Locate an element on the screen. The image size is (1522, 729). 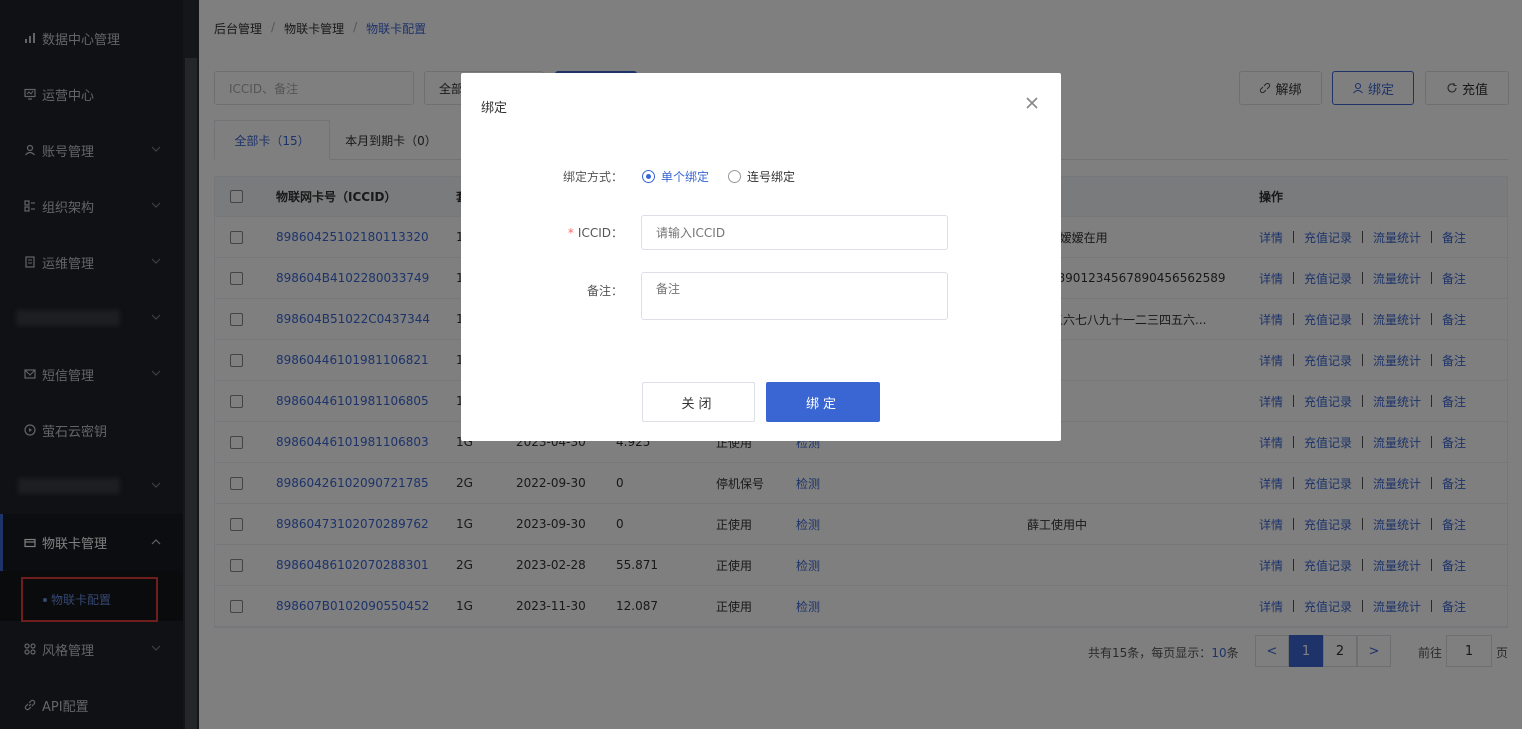
note-textarea is located at coordinates (794, 296).